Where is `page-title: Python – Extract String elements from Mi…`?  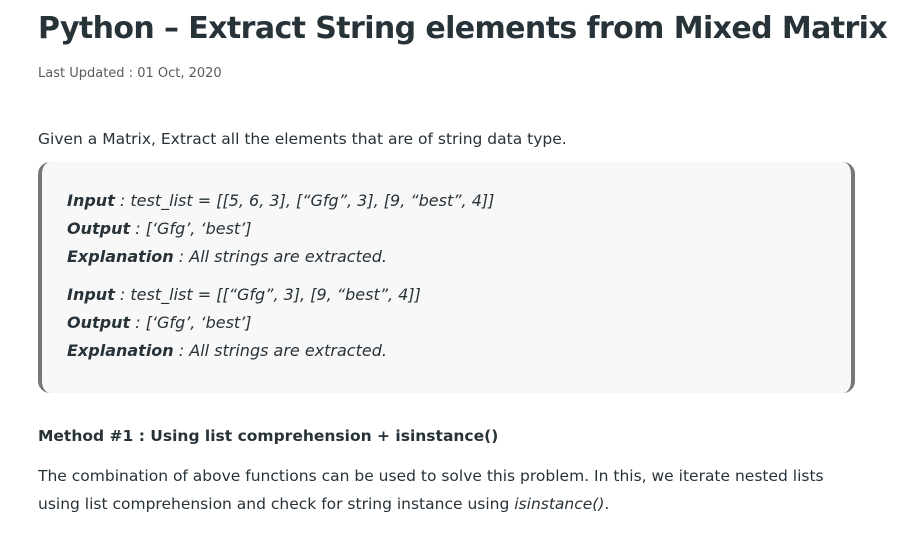
page-title: Python – Extract String elements from Mi… is located at coordinates (463, 28).